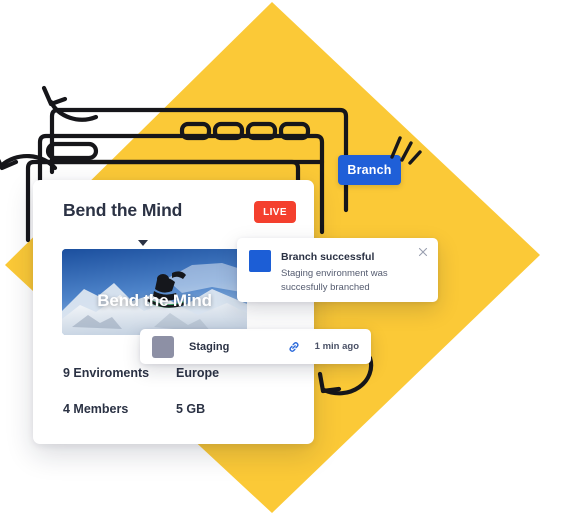 This screenshot has height=514, width=575. Describe the element at coordinates (255, 346) in the screenshot. I see `staging-environment-row: Staging 1 min ago` at that location.